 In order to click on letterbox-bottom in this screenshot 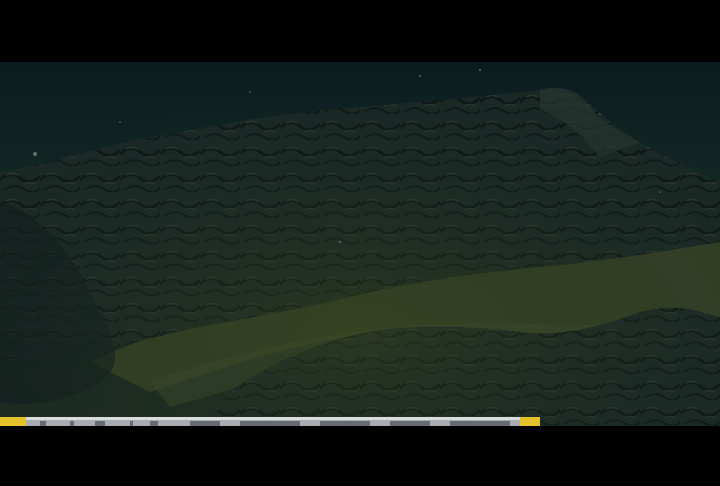, I will do `click(360, 456)`.